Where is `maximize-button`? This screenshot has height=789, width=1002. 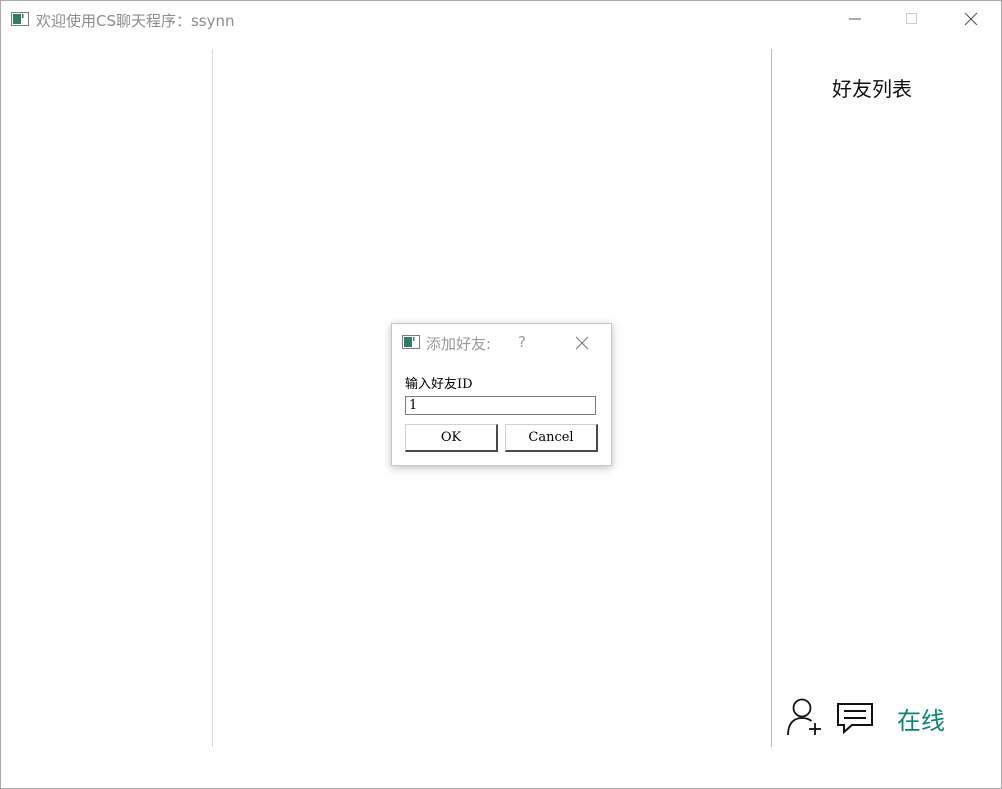
maximize-button is located at coordinates (912, 19).